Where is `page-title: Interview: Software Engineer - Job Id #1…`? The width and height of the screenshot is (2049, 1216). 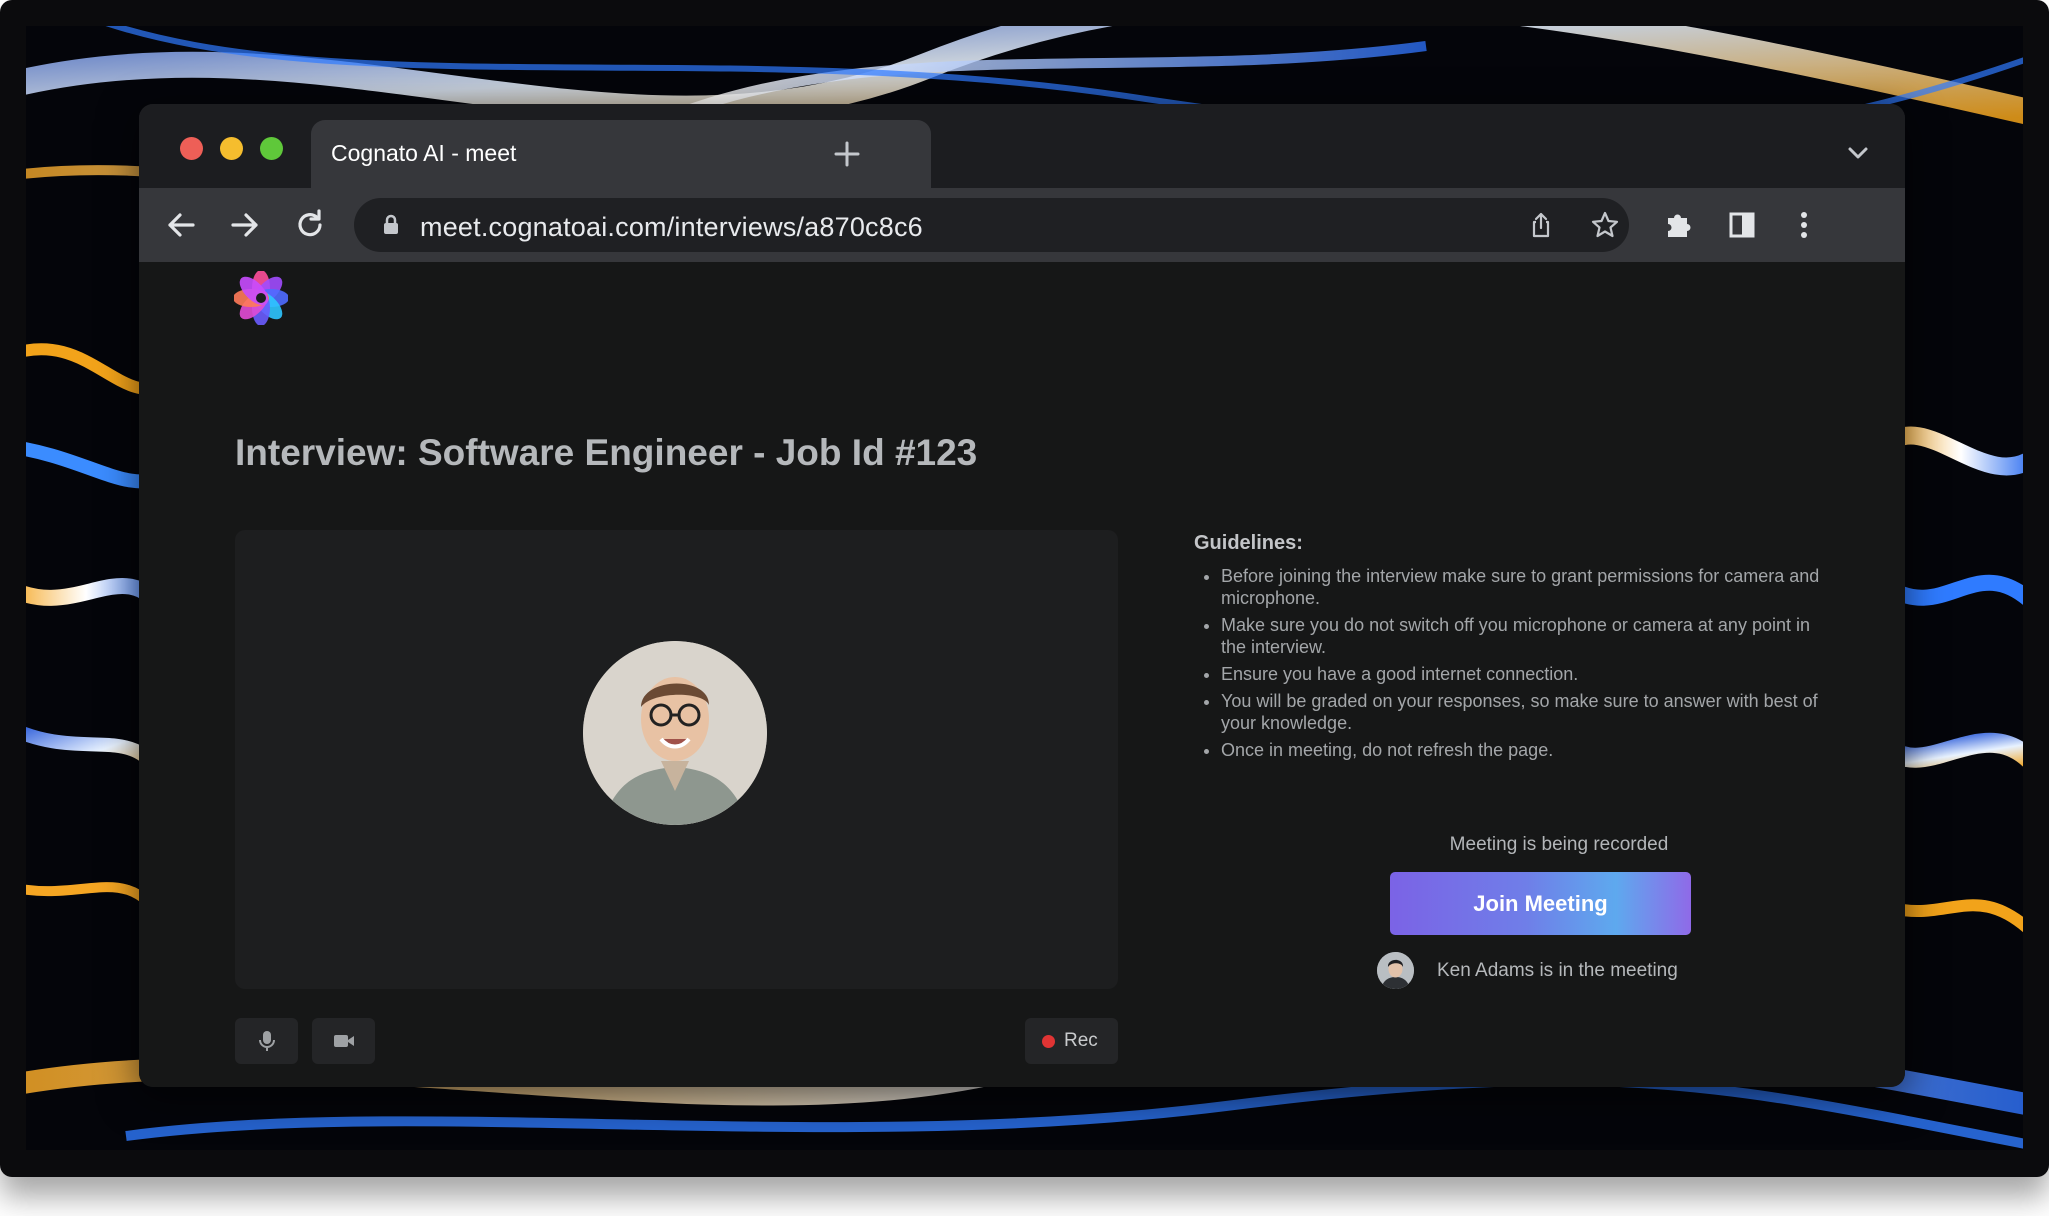
page-title: Interview: Software Engineer - Job Id #1… is located at coordinates (606, 452).